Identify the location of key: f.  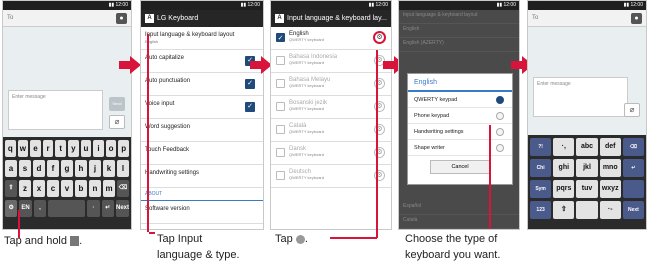
(53, 168).